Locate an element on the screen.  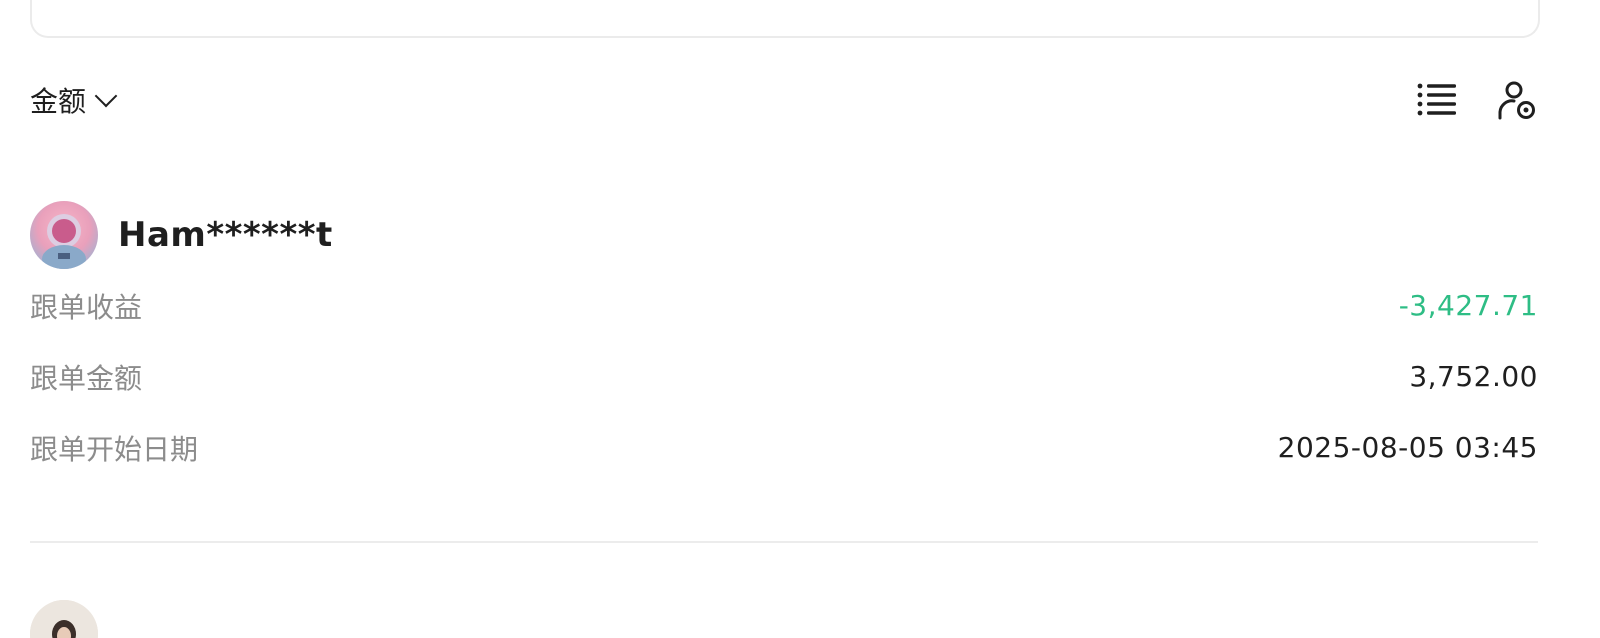
summary-card is located at coordinates (785, 19).